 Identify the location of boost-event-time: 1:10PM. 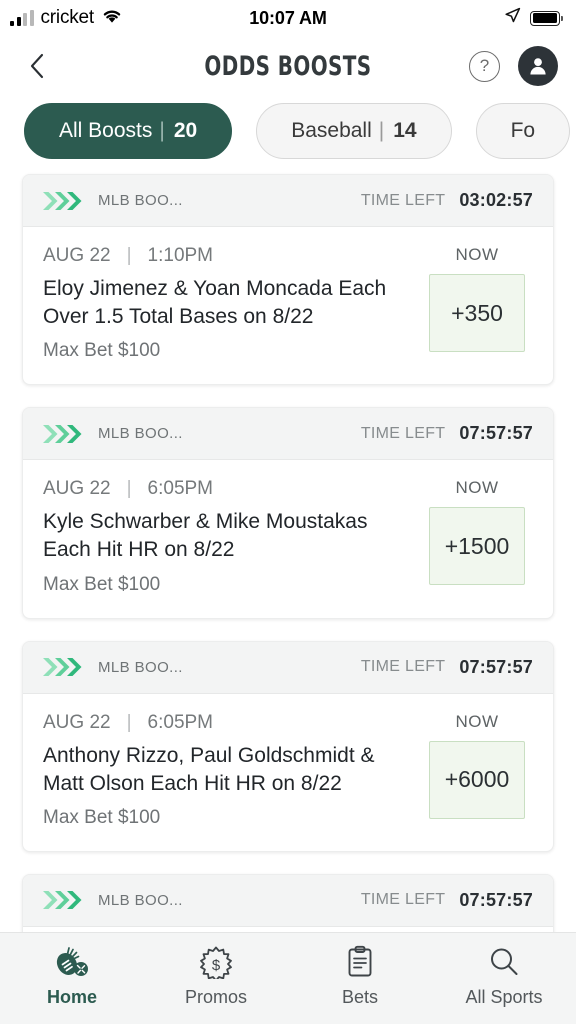
(180, 255).